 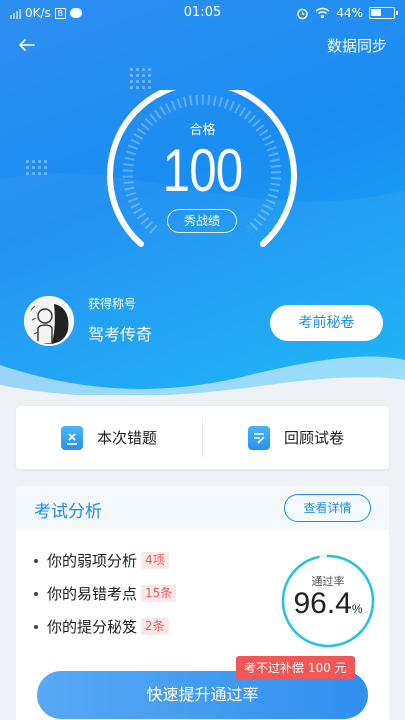 I want to click on score-value: 100, so click(x=202, y=170).